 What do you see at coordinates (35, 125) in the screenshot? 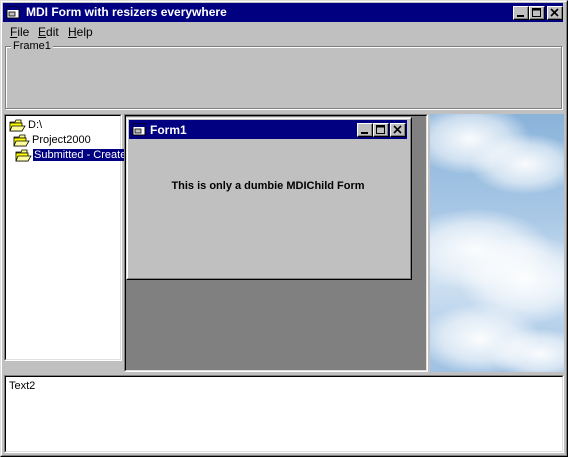
I see `tree-item-label: D:\` at bounding box center [35, 125].